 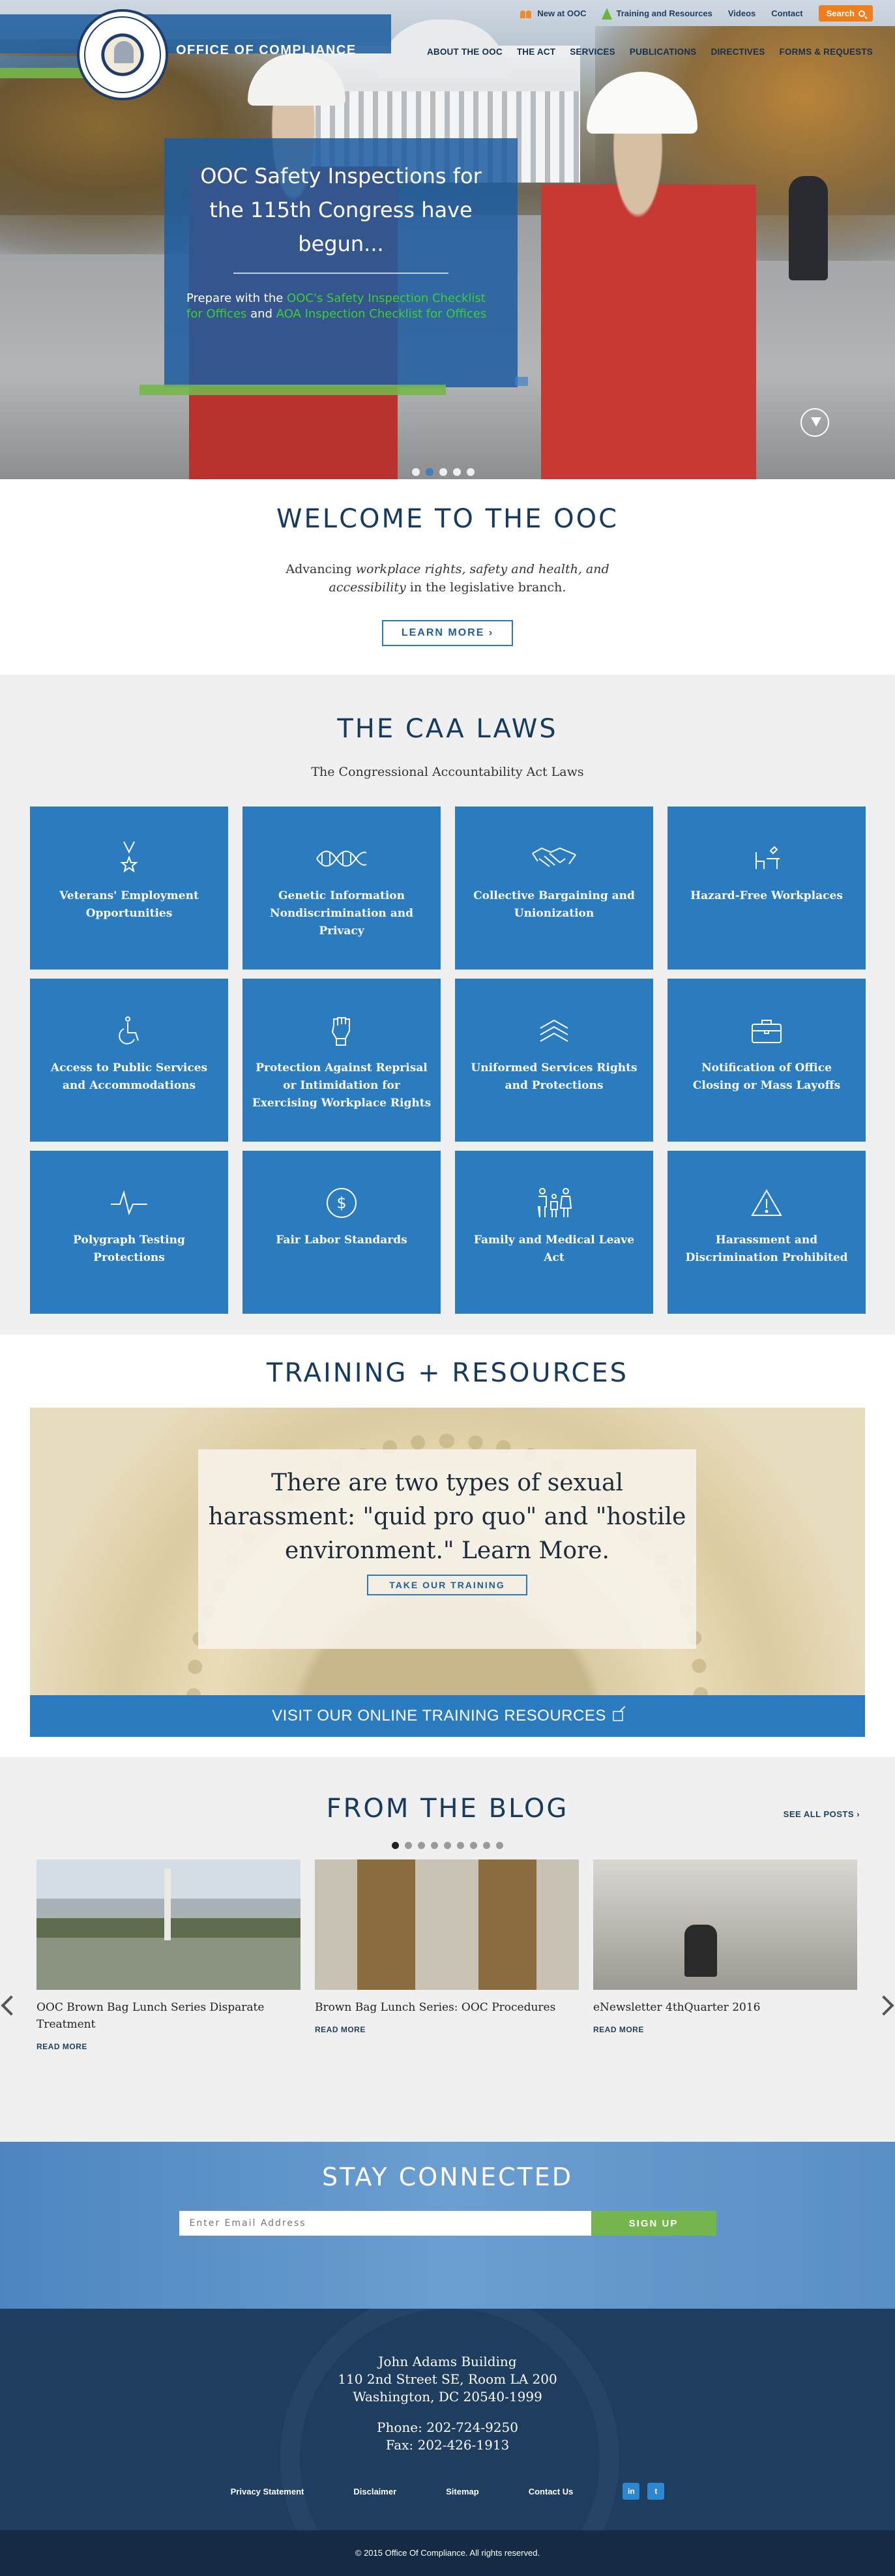 What do you see at coordinates (169, 1924) in the screenshot?
I see `post-thumbnail-mall` at bounding box center [169, 1924].